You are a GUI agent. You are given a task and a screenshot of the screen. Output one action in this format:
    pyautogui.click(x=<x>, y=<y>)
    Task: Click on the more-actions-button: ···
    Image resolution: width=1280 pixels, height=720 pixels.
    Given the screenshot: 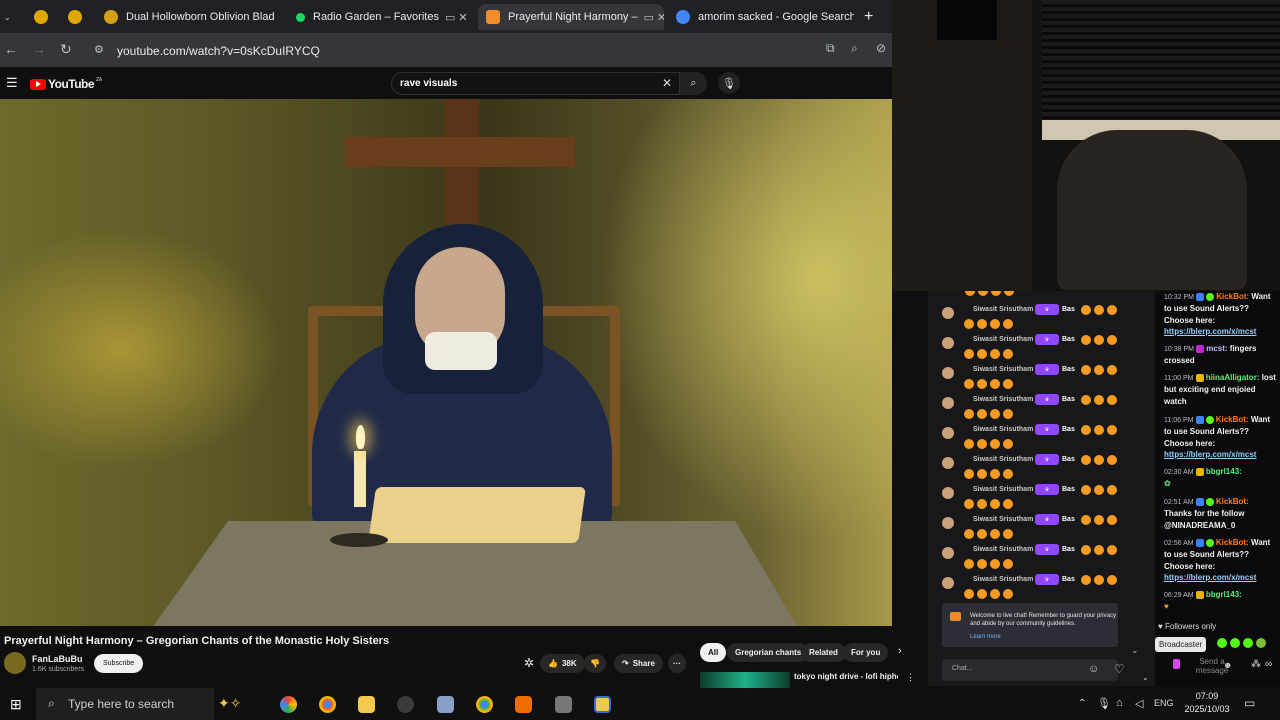 What is the action you would take?
    pyautogui.click(x=677, y=663)
    